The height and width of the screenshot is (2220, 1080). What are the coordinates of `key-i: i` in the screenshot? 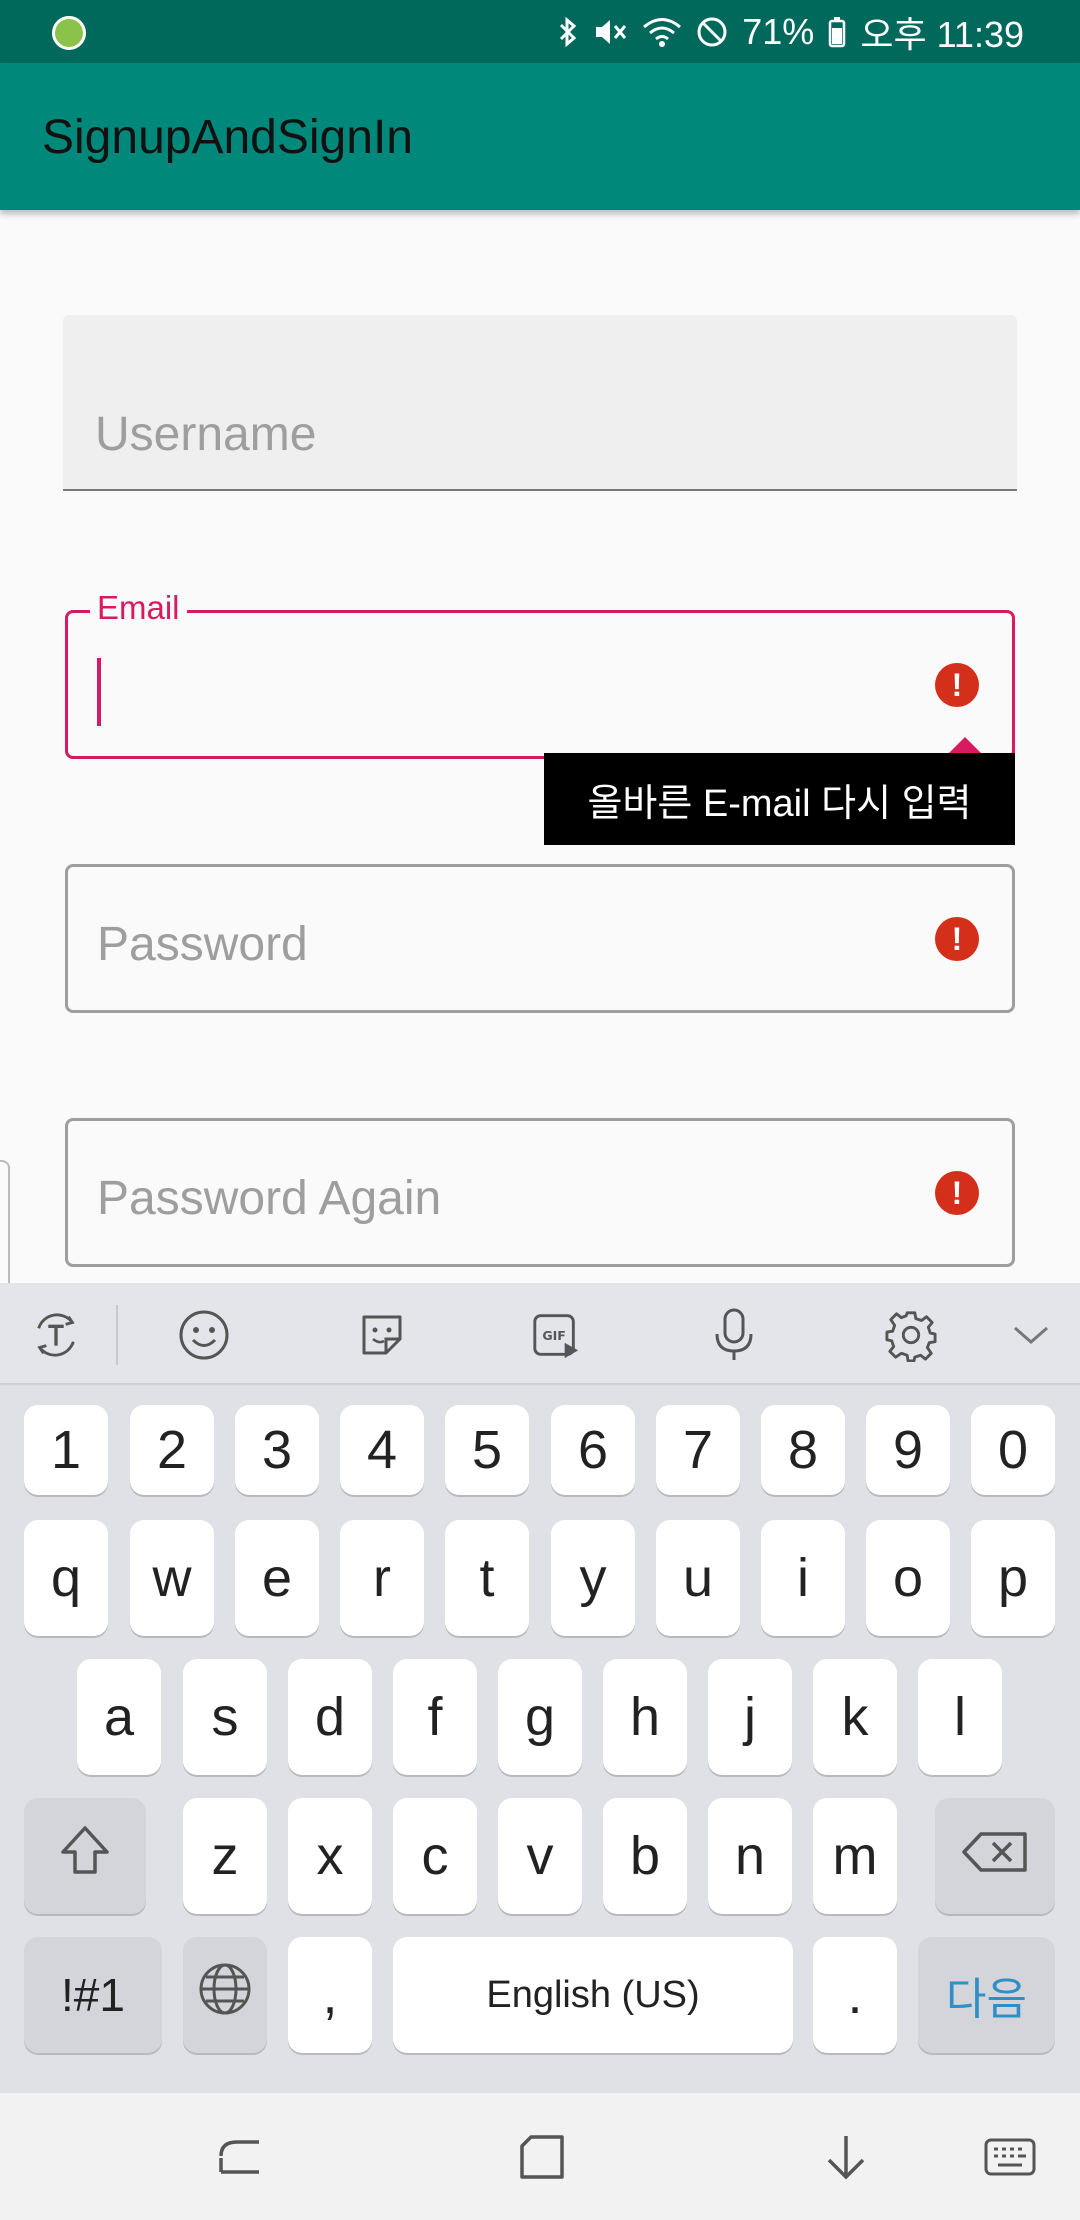 It's located at (803, 1578).